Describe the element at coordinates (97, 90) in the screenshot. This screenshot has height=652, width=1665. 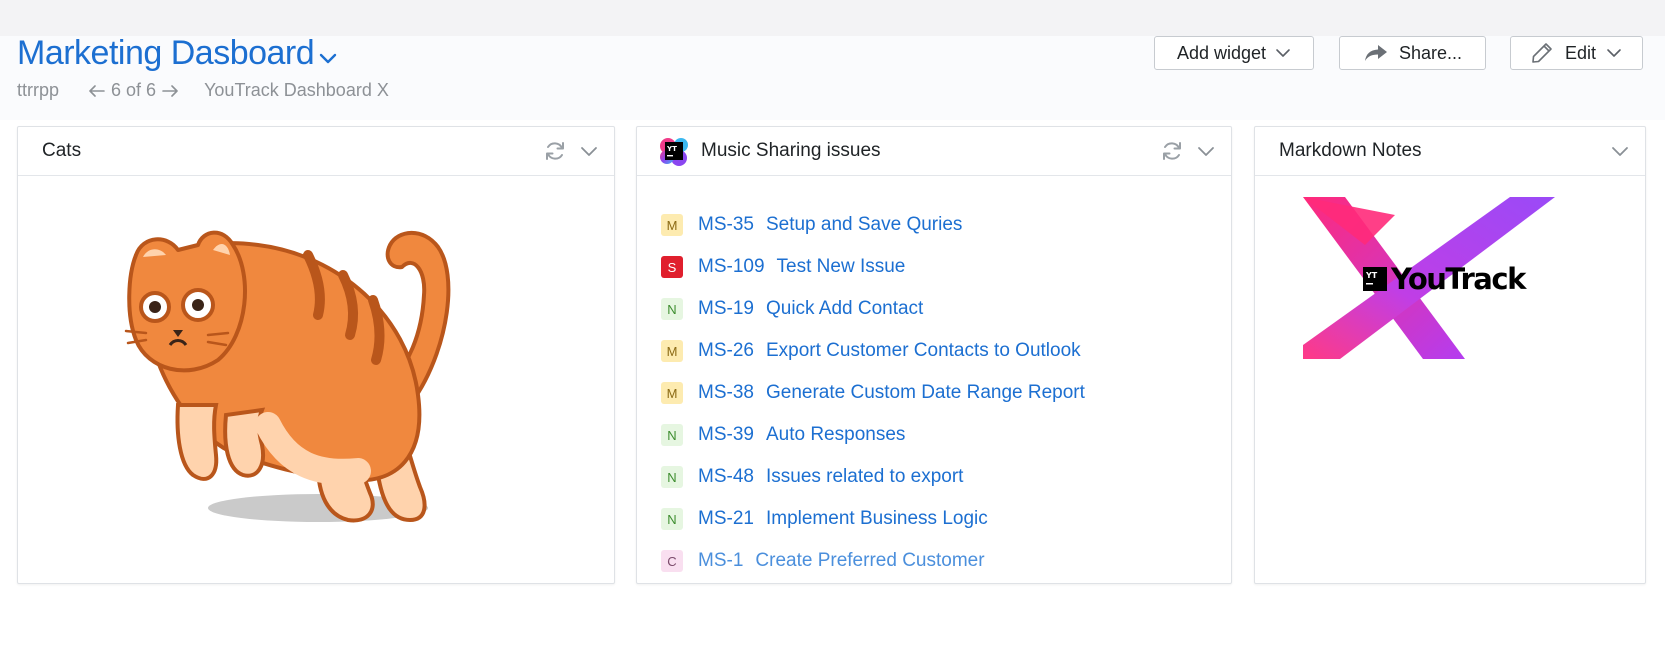
I see `arrow-left-icon` at that location.